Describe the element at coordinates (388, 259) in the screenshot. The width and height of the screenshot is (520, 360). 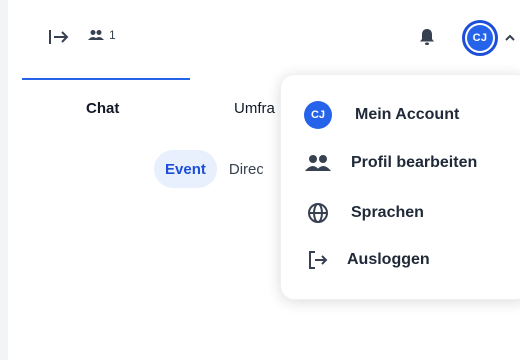
I see `menu-item-label: Ausloggen` at that location.